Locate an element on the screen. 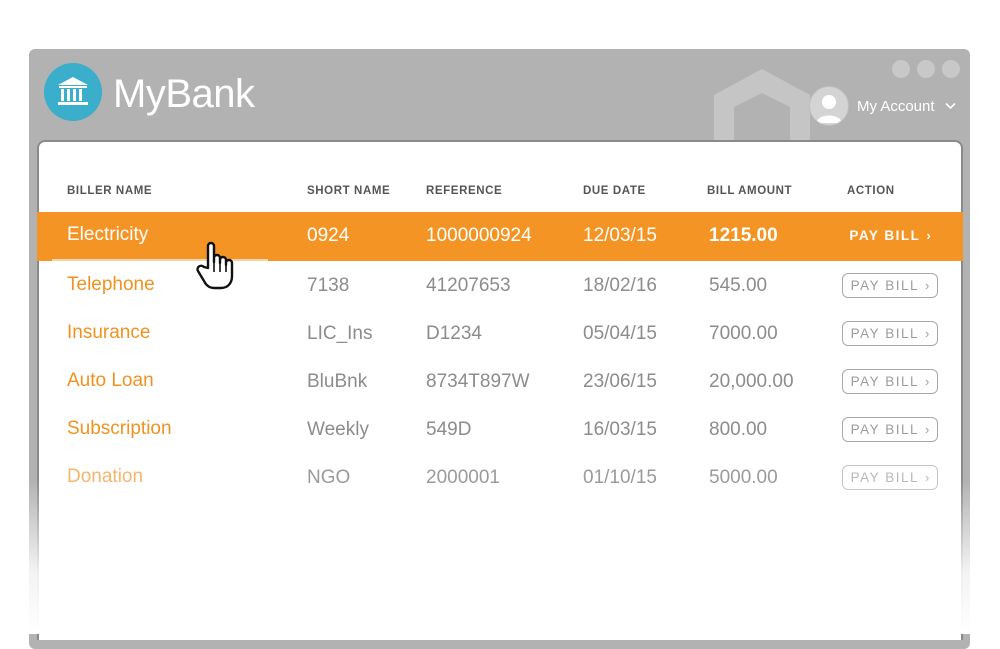  my-account-label: My Account is located at coordinates (896, 106).